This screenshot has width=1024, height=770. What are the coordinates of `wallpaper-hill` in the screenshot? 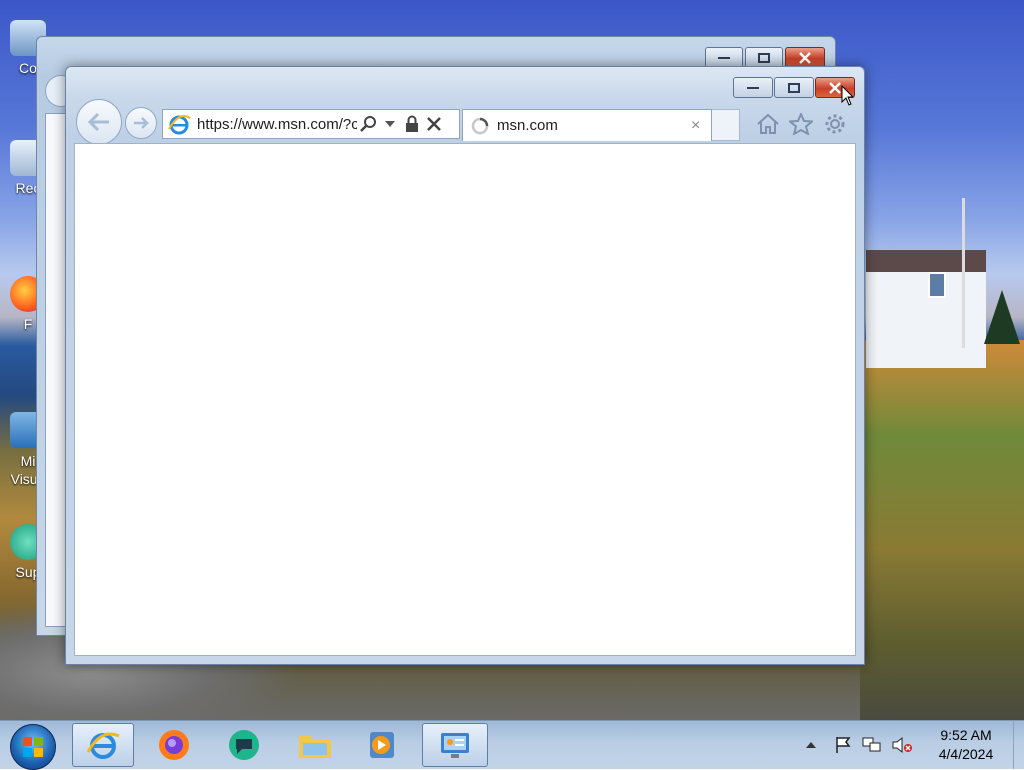 It's located at (942, 530).